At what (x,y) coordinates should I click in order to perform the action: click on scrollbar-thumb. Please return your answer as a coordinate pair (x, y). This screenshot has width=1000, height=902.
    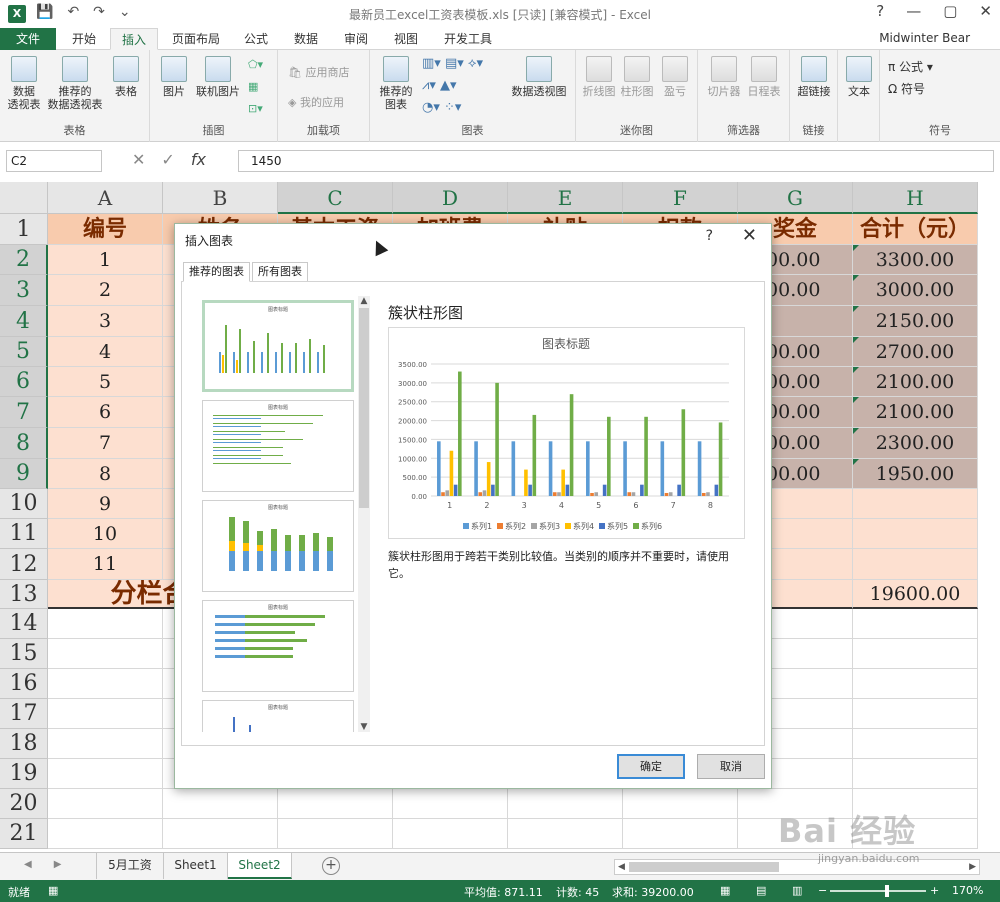
    Looking at the image, I should click on (364, 408).